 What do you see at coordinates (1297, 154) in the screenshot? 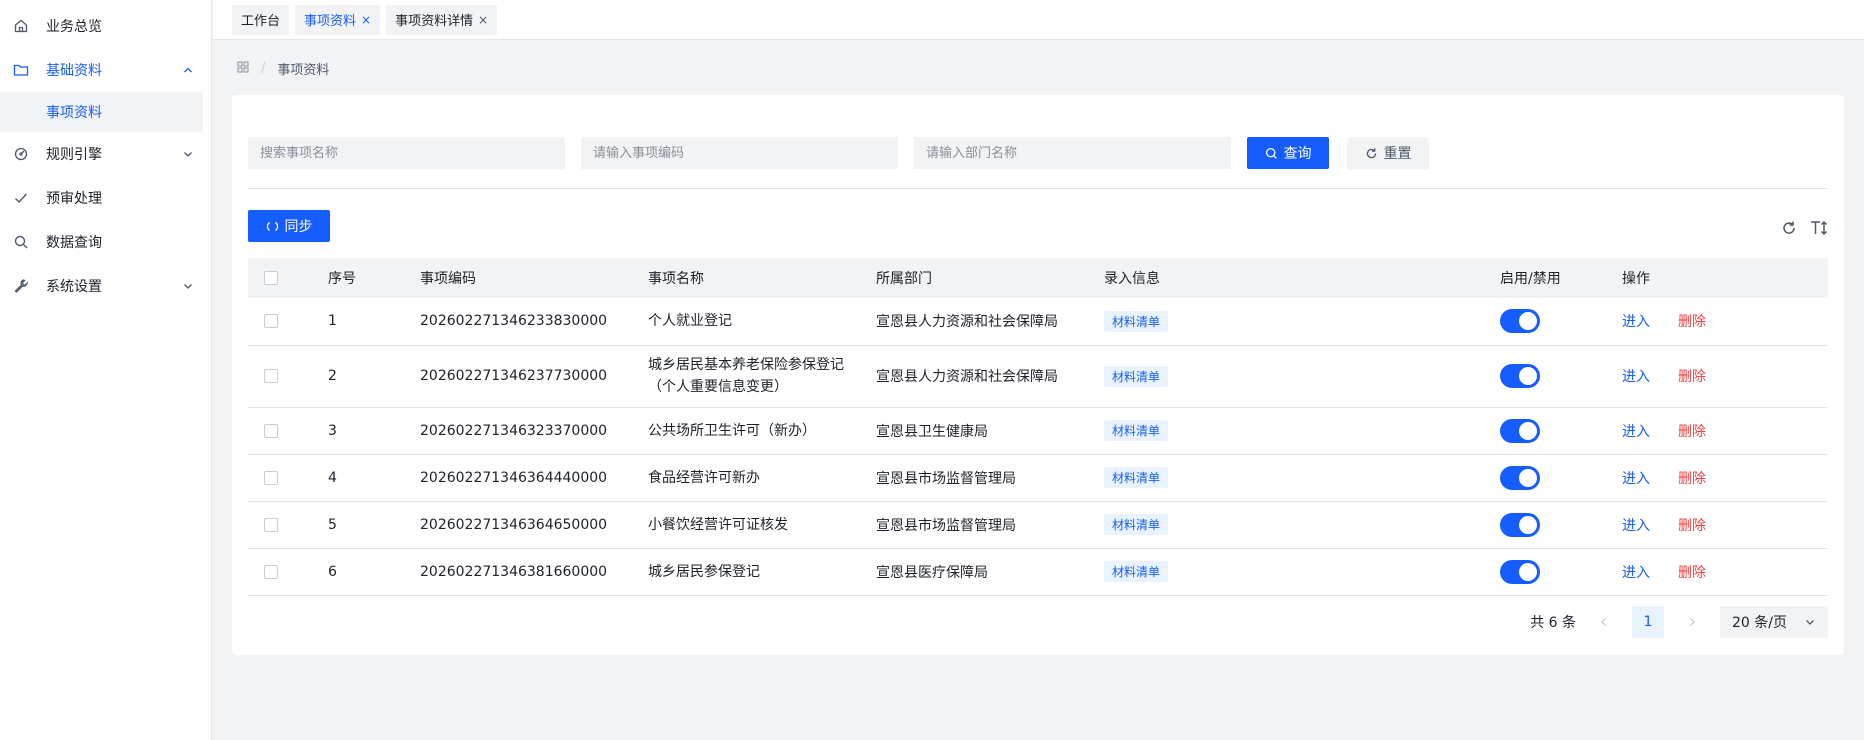
I see `query-label: 查询` at bounding box center [1297, 154].